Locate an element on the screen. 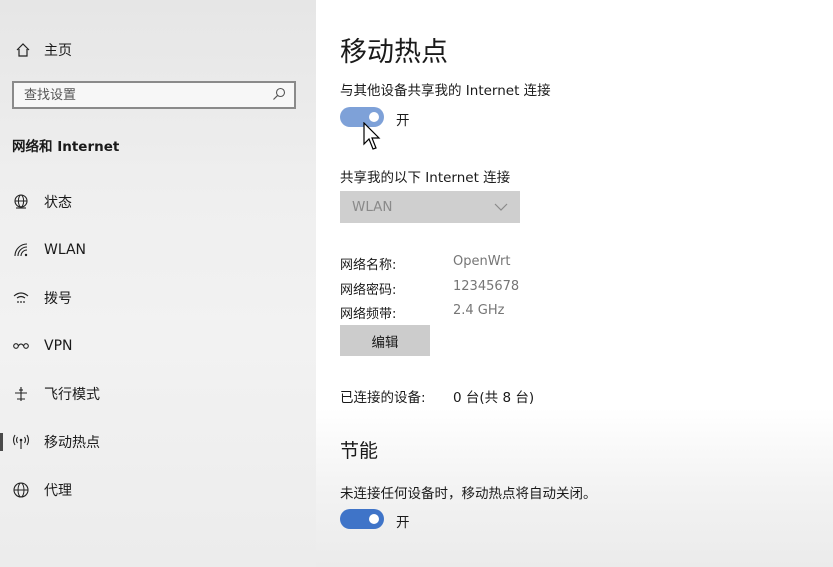  mouse-cursor-icon is located at coordinates (373, 138).